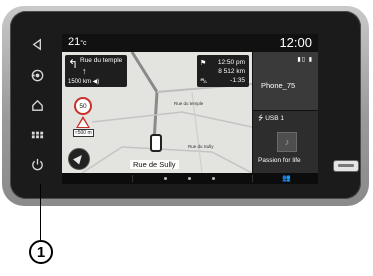  I want to click on media-widget: ⭍ USB 1 ♪ Passion for life, so click(285, 142).